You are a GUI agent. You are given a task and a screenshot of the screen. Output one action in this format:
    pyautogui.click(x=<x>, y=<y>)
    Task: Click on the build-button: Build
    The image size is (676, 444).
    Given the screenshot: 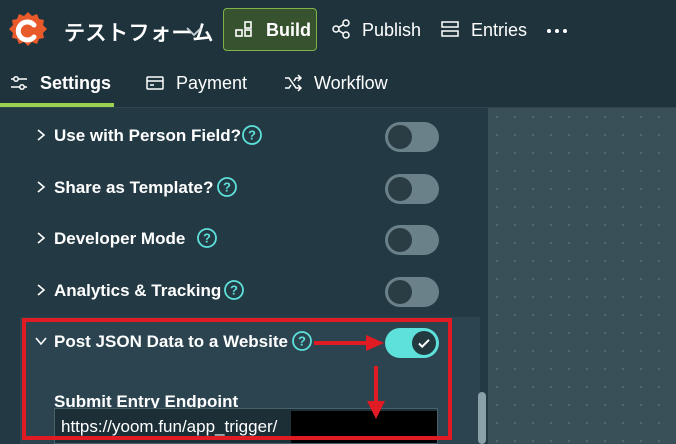 What is the action you would take?
    pyautogui.click(x=270, y=29)
    